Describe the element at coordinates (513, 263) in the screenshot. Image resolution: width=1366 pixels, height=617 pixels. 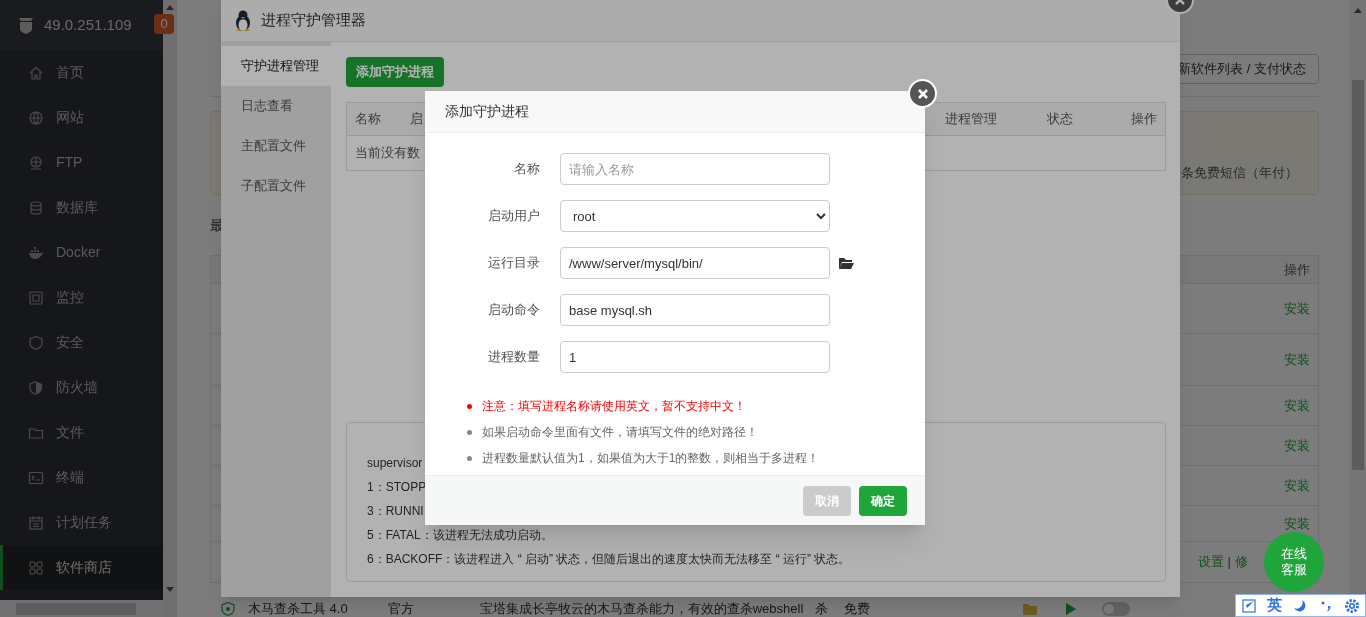
I see `field-label: 运行目录` at that location.